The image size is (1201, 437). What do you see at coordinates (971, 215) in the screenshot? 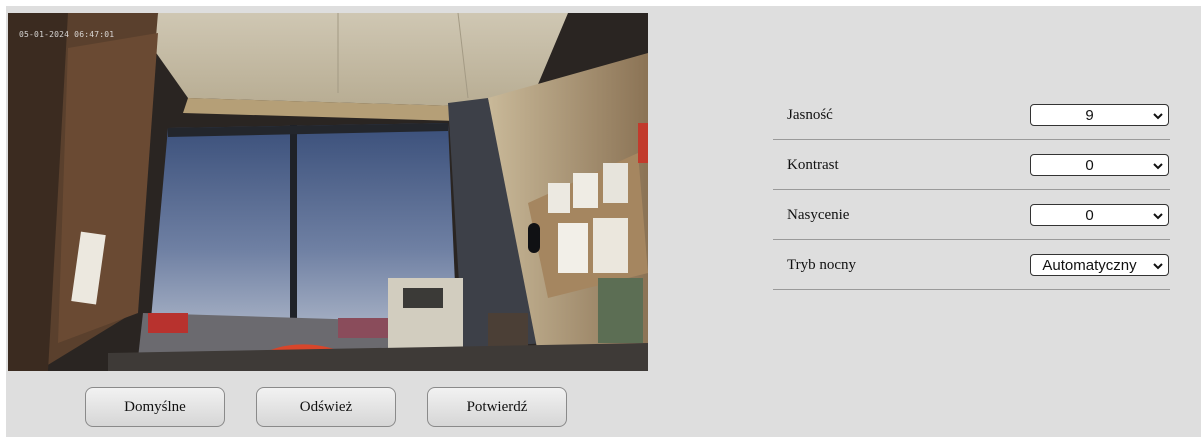
I see `setting-row-saturation: Nasycenie 0` at bounding box center [971, 215].